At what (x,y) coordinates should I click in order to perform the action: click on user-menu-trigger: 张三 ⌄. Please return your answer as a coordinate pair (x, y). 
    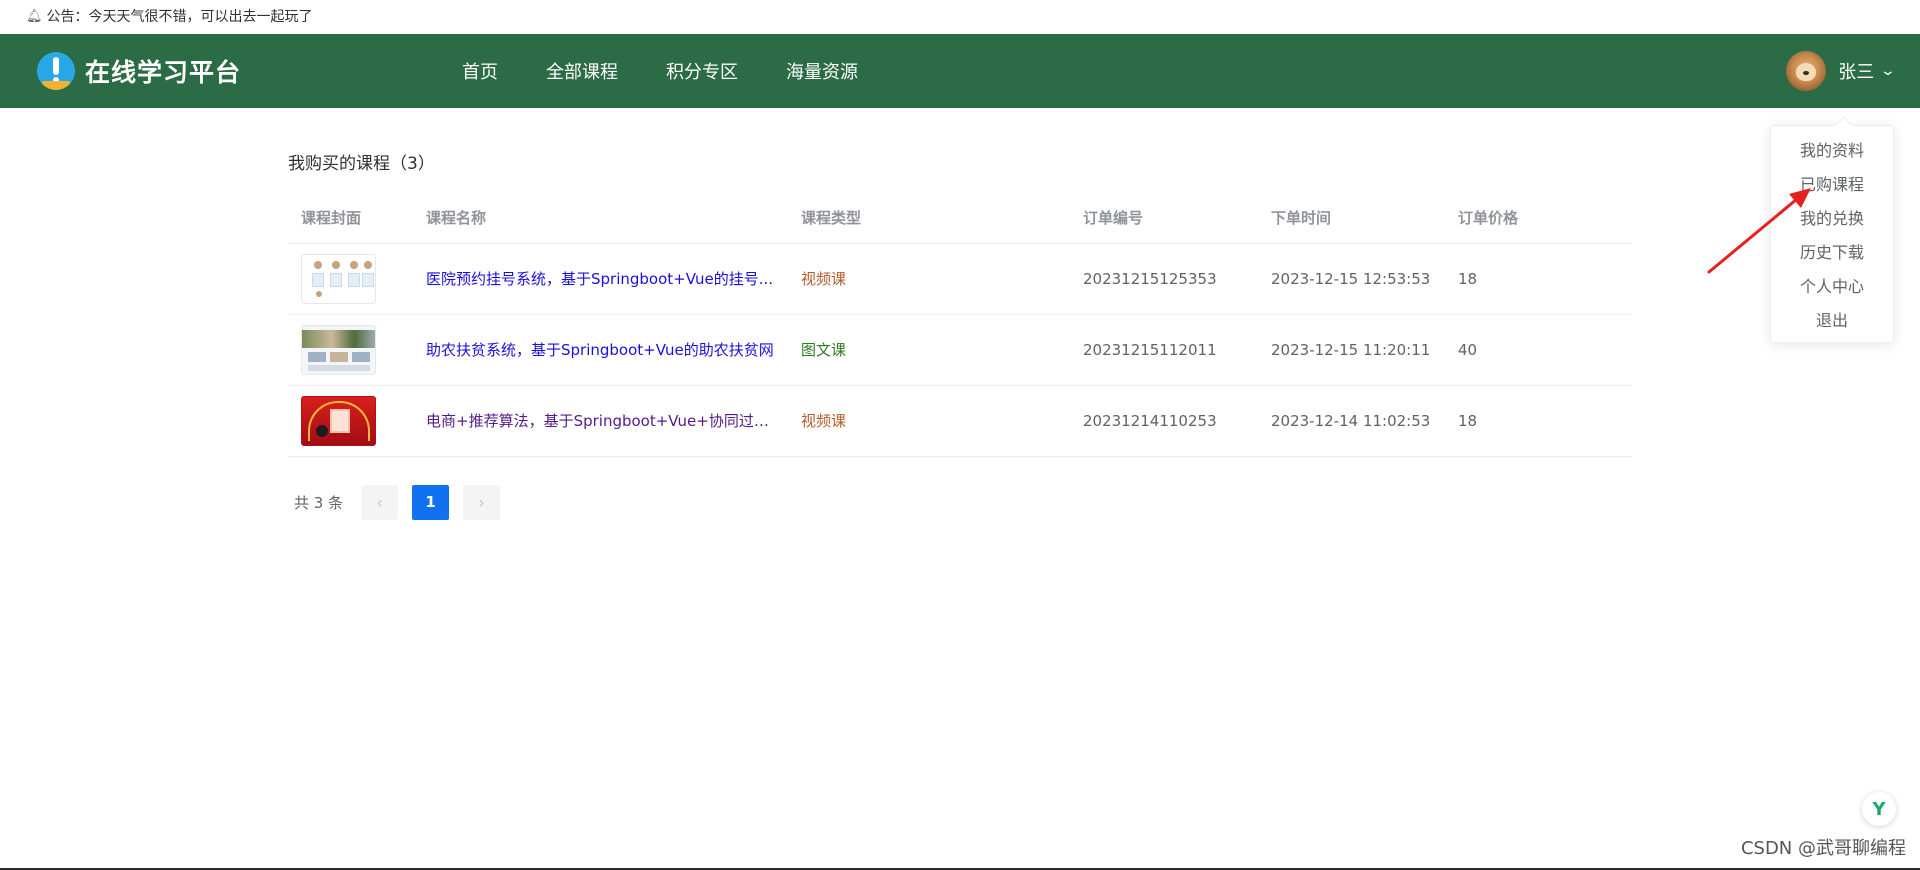
    Looking at the image, I should click on (1841, 71).